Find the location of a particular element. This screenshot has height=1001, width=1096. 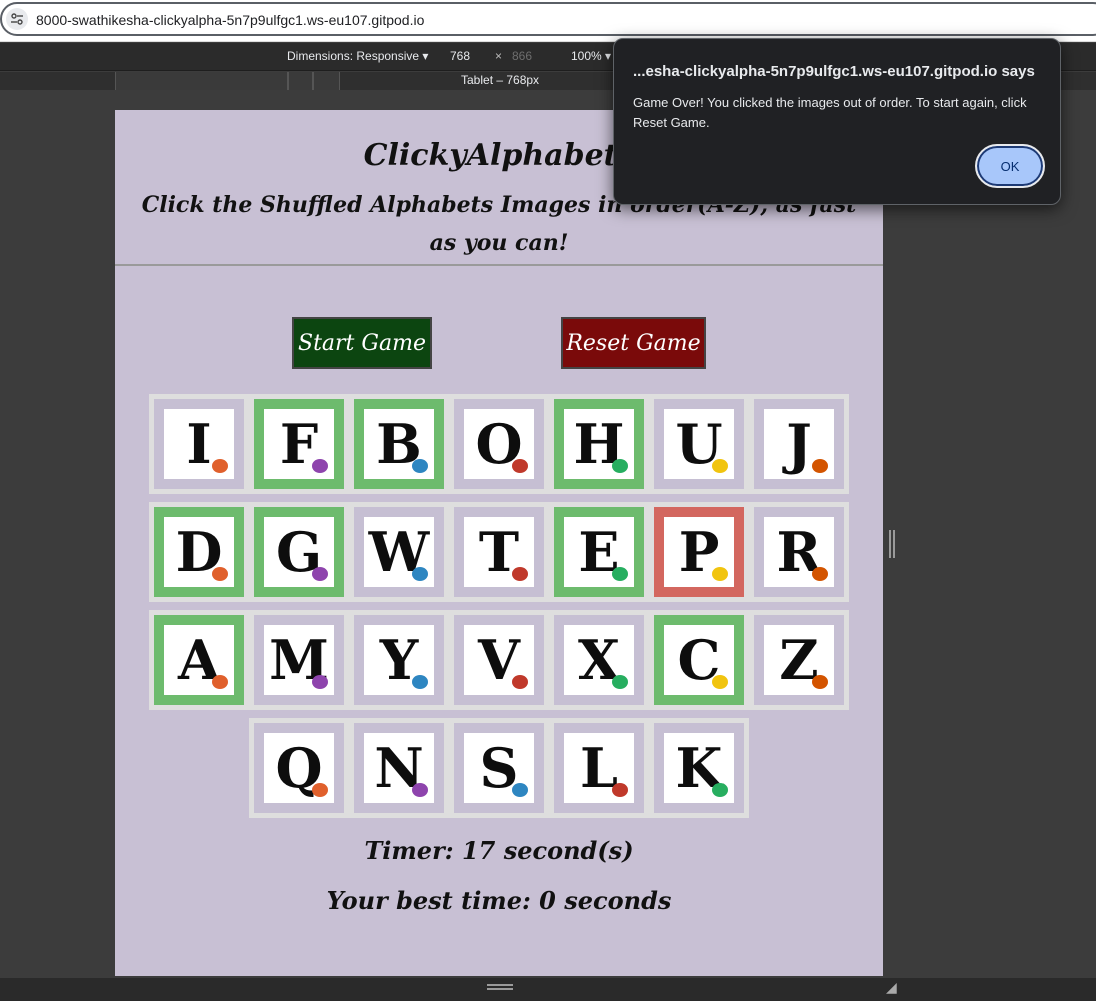

letter-image: Z is located at coordinates (799, 660).